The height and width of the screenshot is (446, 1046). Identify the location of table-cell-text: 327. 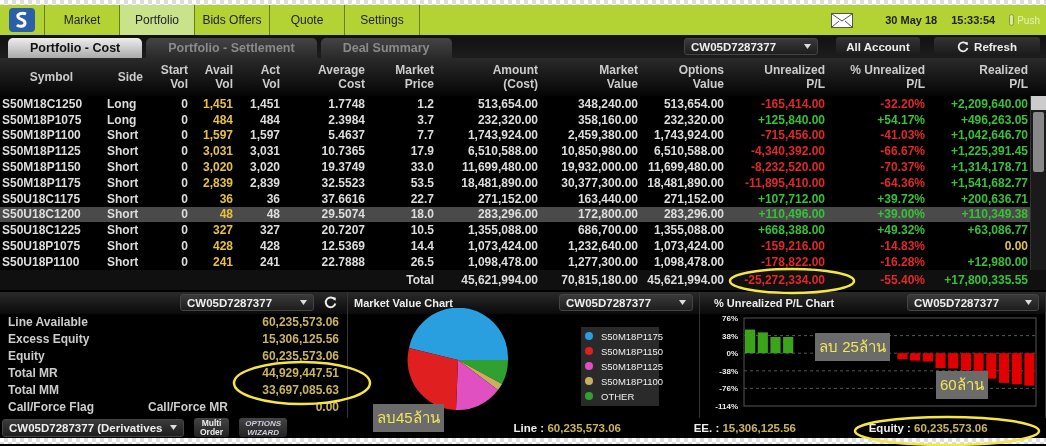
(269, 230).